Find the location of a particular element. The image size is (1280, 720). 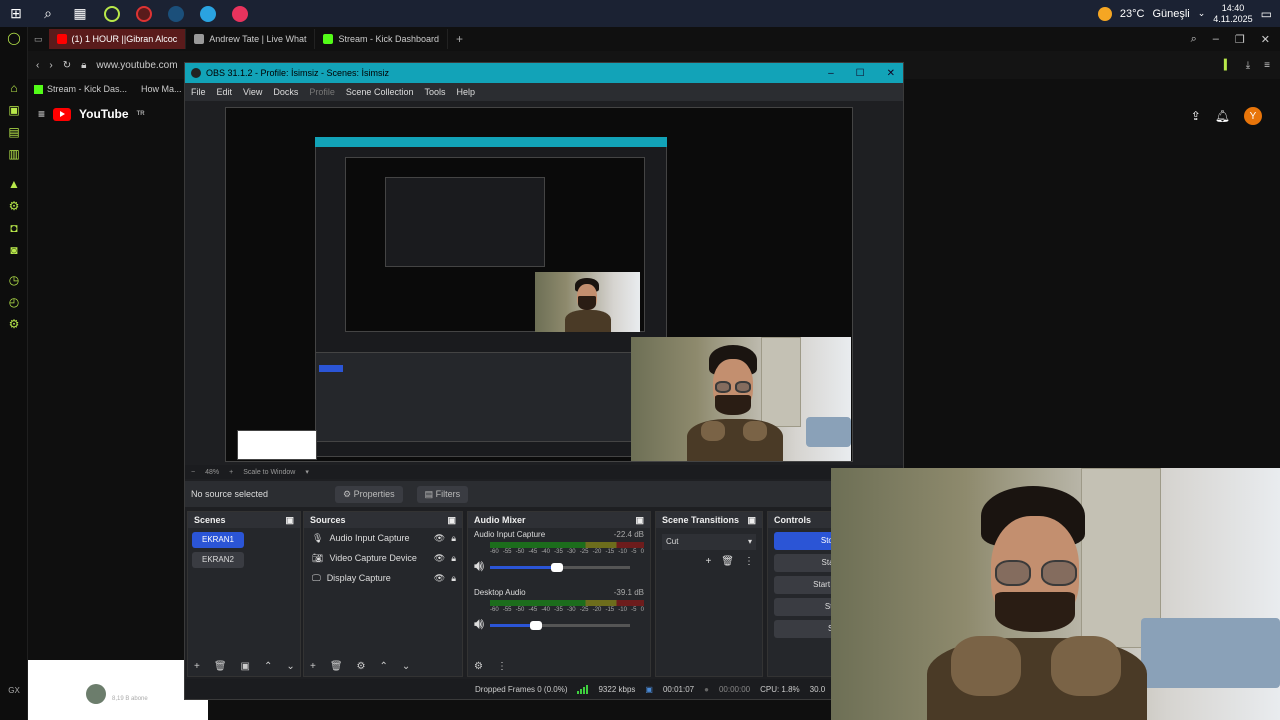

bell-icon: 🔔︎ is located at coordinates (1222, 116).